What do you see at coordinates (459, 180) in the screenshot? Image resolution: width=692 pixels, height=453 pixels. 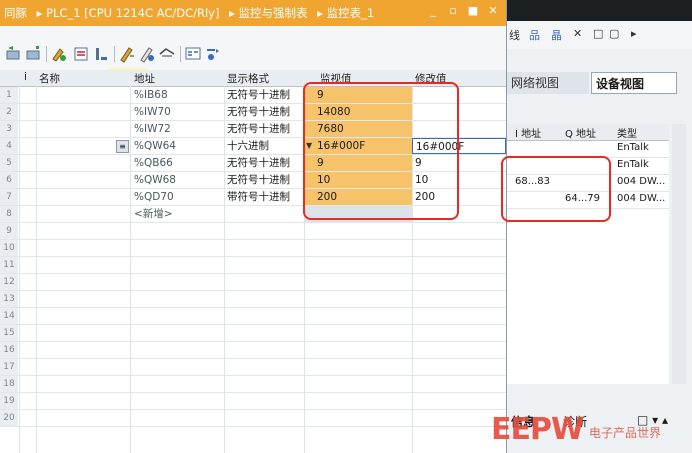 I see `modify-value-cell: 10` at bounding box center [459, 180].